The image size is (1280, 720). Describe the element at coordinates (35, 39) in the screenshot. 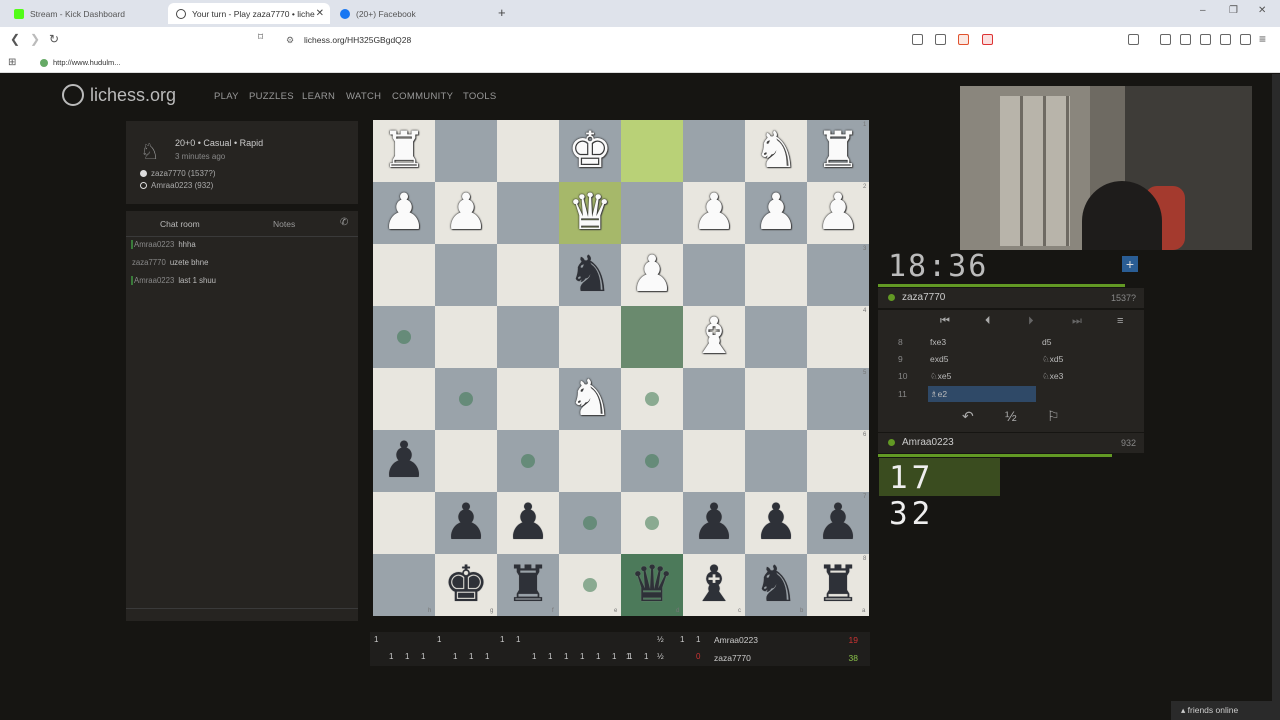

I see `forward-icon: ❯` at that location.